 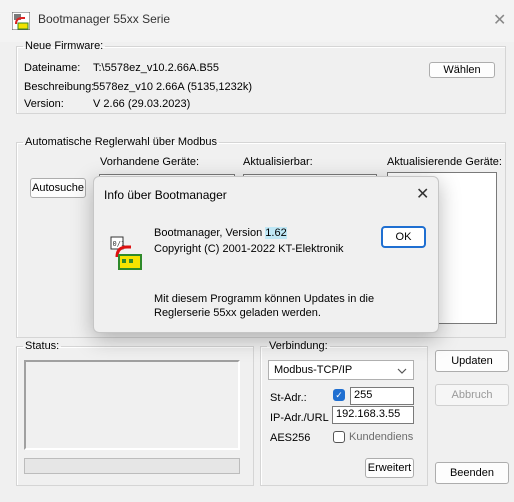 What do you see at coordinates (173, 87) in the screenshot?
I see `description-value: 5578ez_v10 2.66A (5135,1232k)` at bounding box center [173, 87].